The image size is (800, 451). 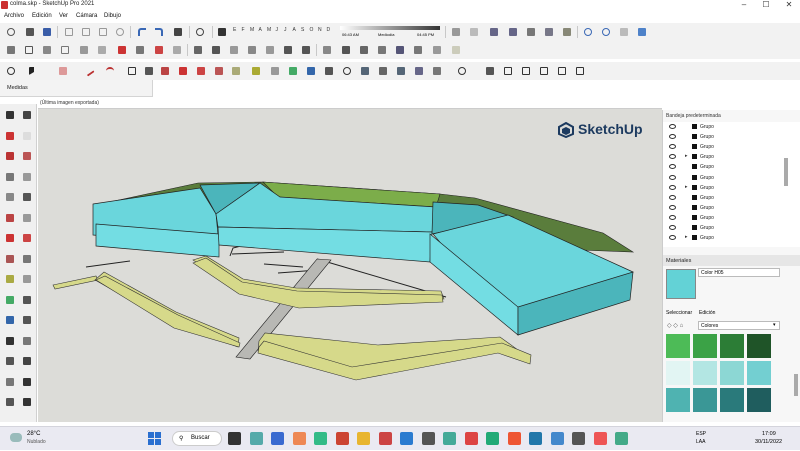 I want to click on fog-icon, so click(x=474, y=32).